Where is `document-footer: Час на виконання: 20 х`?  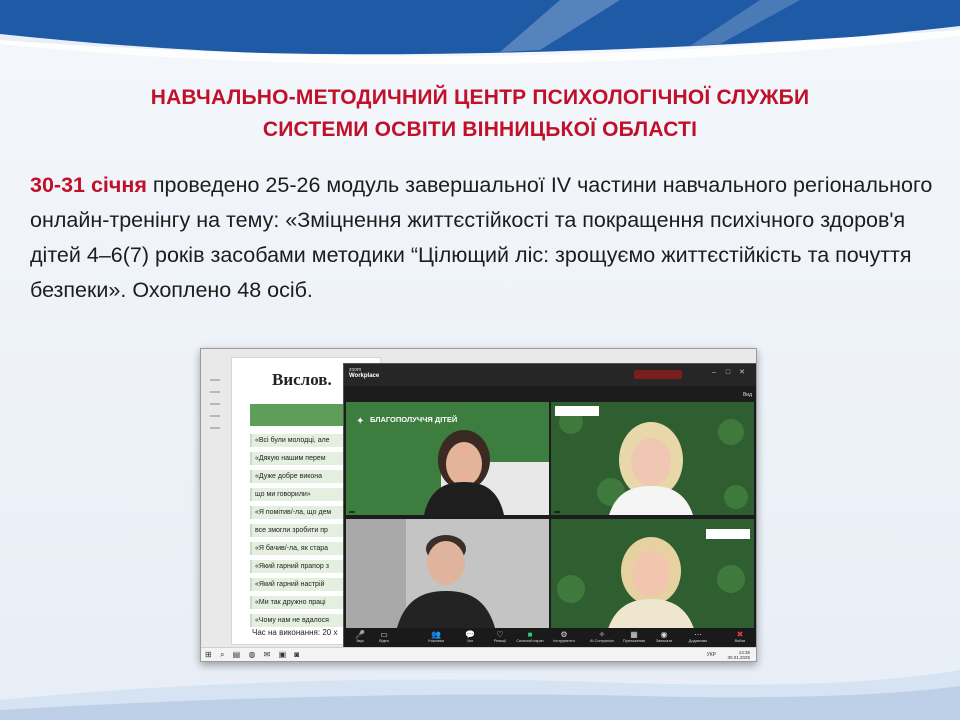
document-footer: Час на виконання: 20 х is located at coordinates (295, 632).